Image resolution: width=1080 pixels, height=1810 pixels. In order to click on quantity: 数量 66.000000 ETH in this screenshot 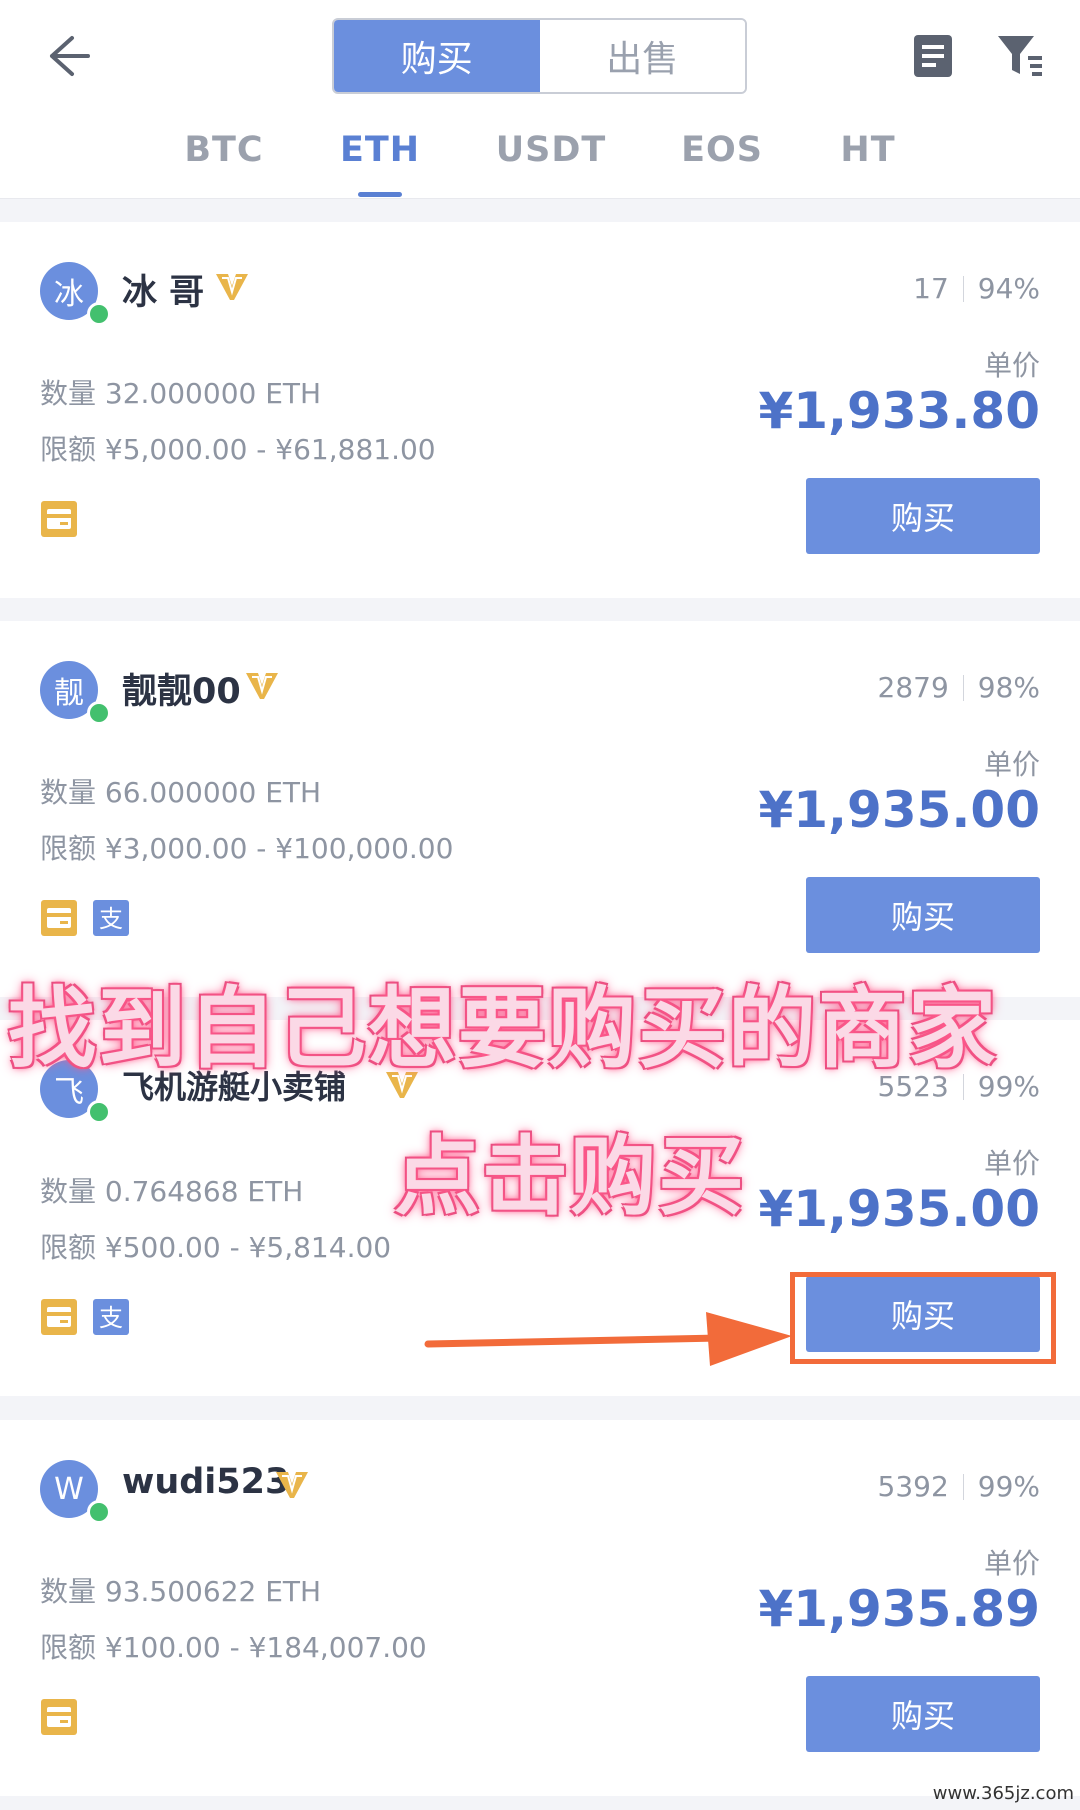, I will do `click(181, 792)`.